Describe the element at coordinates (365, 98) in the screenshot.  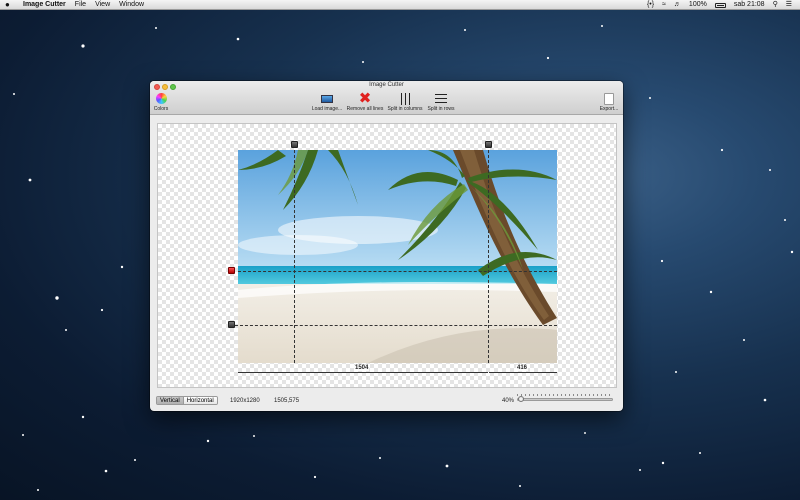
I see `red-x-icon: ✖` at that location.